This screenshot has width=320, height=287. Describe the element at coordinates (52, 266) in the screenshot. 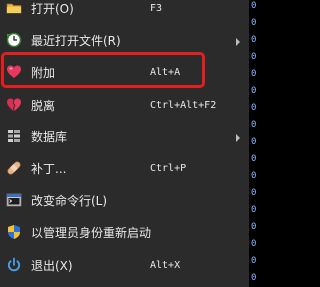

I see `menu-item-label: 退出(X)` at that location.